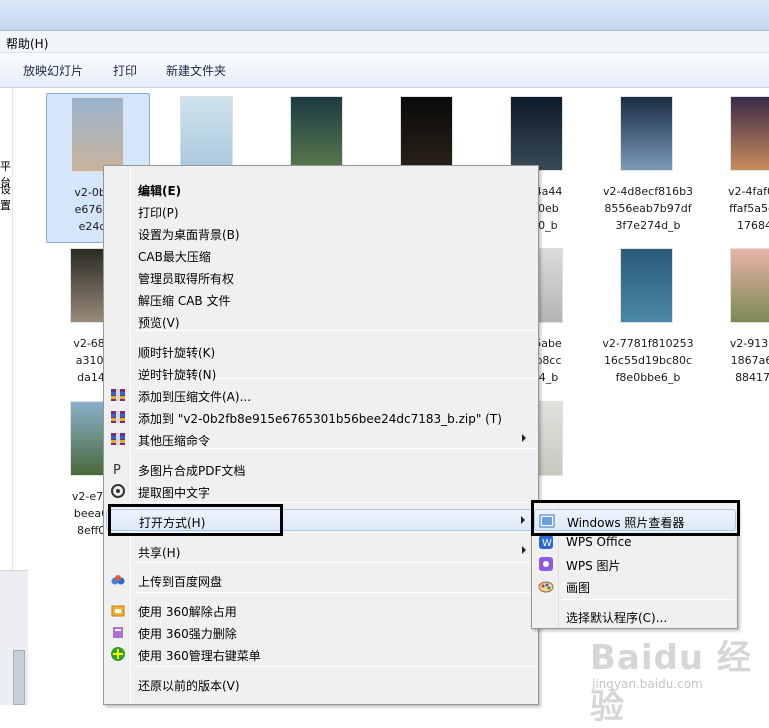 This screenshot has height=728, width=769. Describe the element at coordinates (118, 654) in the screenshot. I see `360-manage-icon` at that location.